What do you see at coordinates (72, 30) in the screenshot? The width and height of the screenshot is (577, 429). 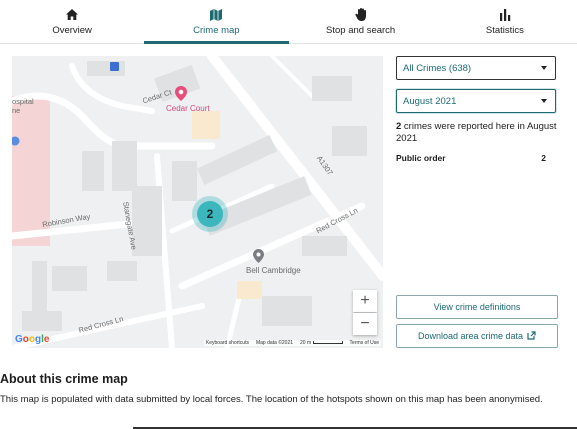 I see `tab-label: Overview` at bounding box center [72, 30].